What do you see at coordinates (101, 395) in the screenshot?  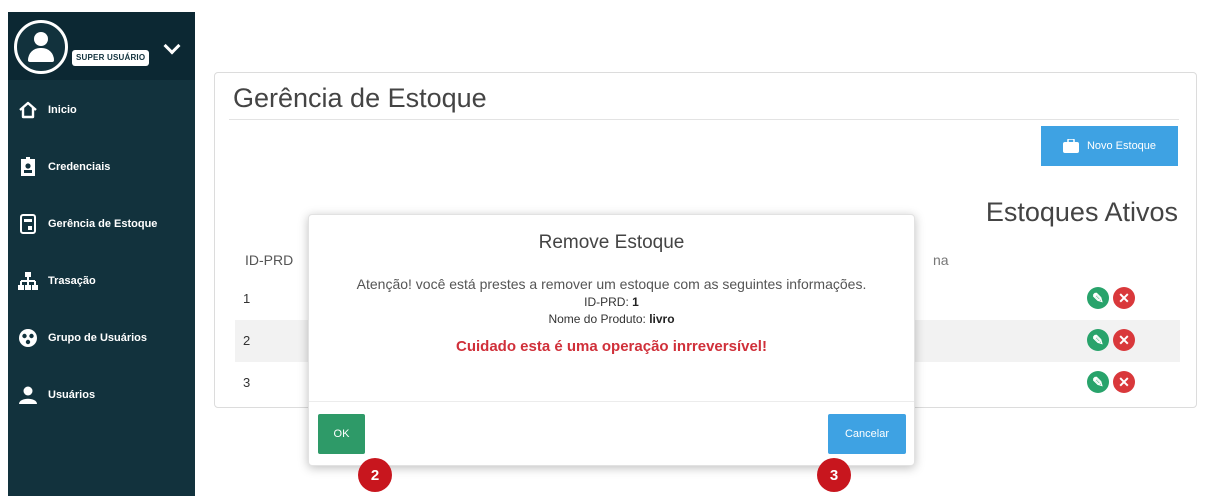 I see `sidebar-item-usuarios: Usuários` at bounding box center [101, 395].